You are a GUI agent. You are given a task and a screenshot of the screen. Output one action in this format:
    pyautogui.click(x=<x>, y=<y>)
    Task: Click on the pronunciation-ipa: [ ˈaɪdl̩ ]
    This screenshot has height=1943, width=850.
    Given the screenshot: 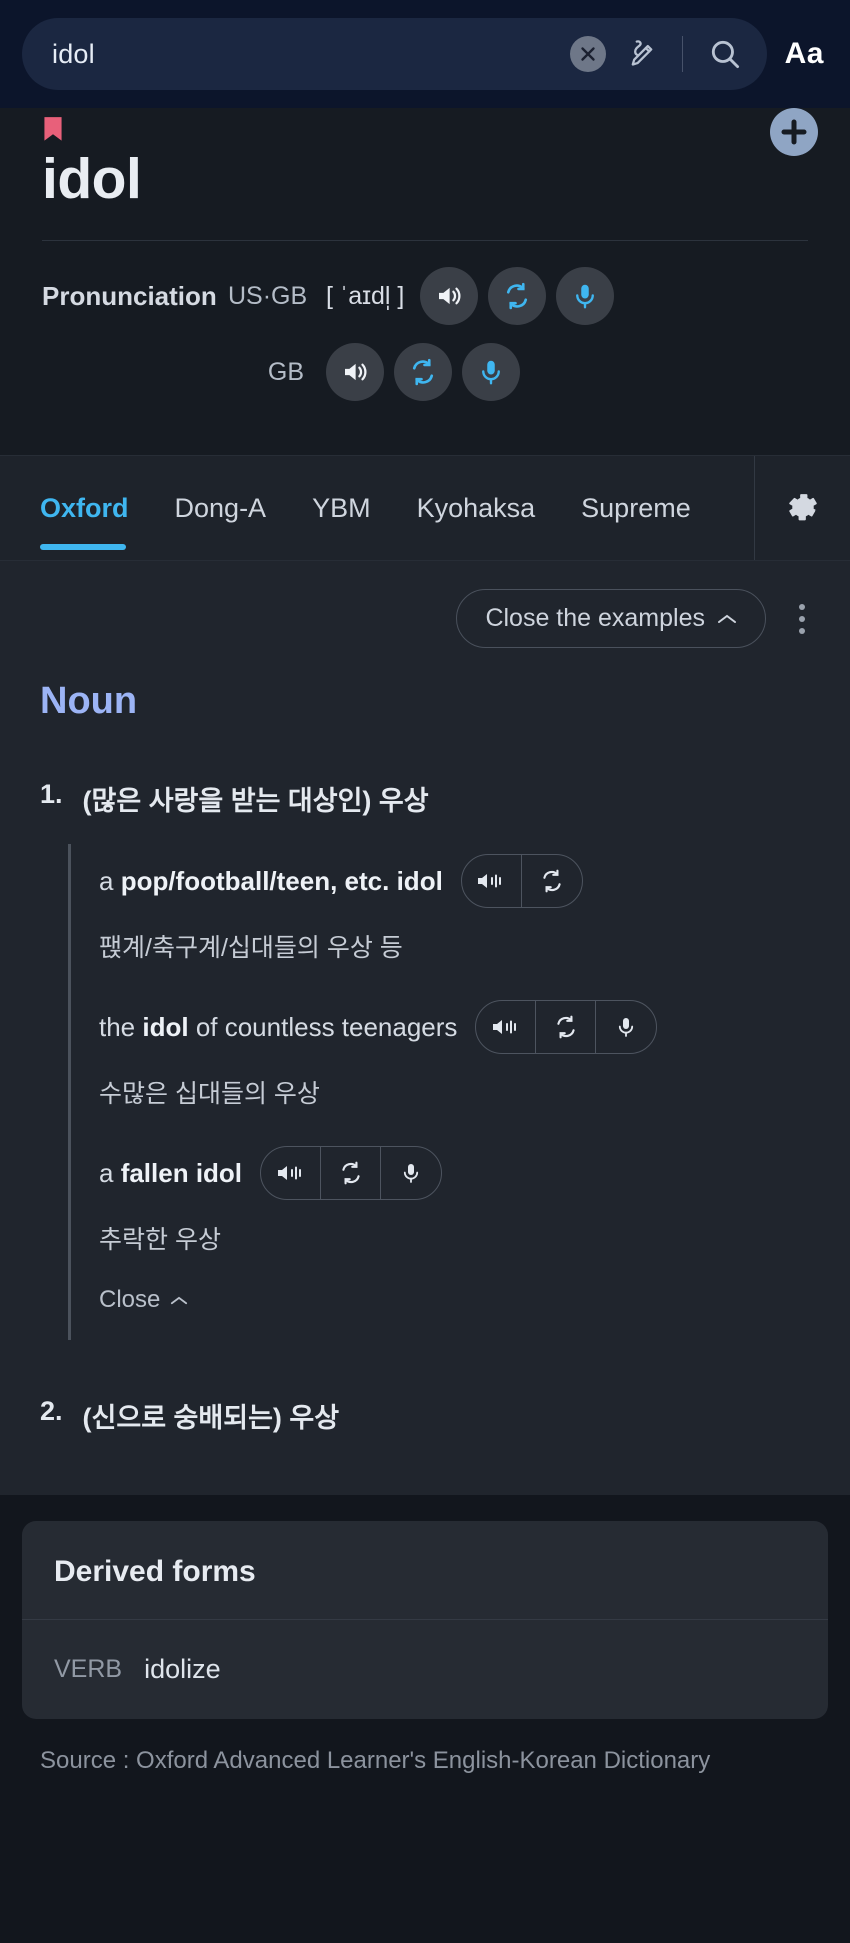 What is the action you would take?
    pyautogui.click(x=365, y=295)
    